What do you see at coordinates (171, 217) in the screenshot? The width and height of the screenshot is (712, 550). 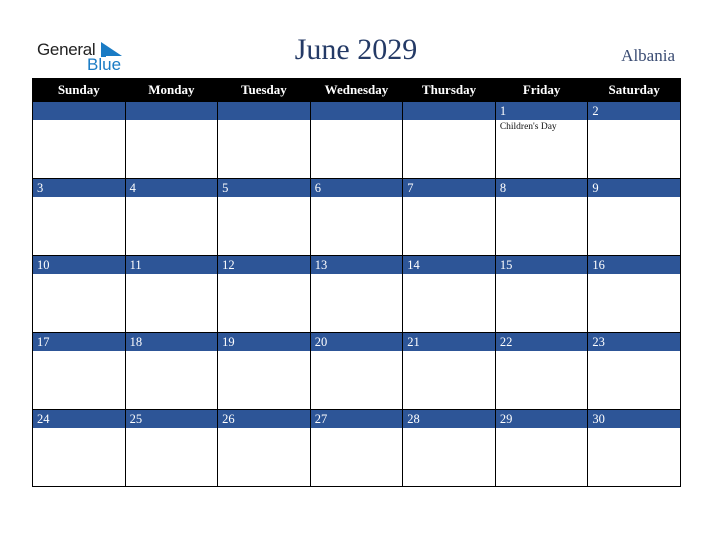 I see `day-cell: 4` at bounding box center [171, 217].